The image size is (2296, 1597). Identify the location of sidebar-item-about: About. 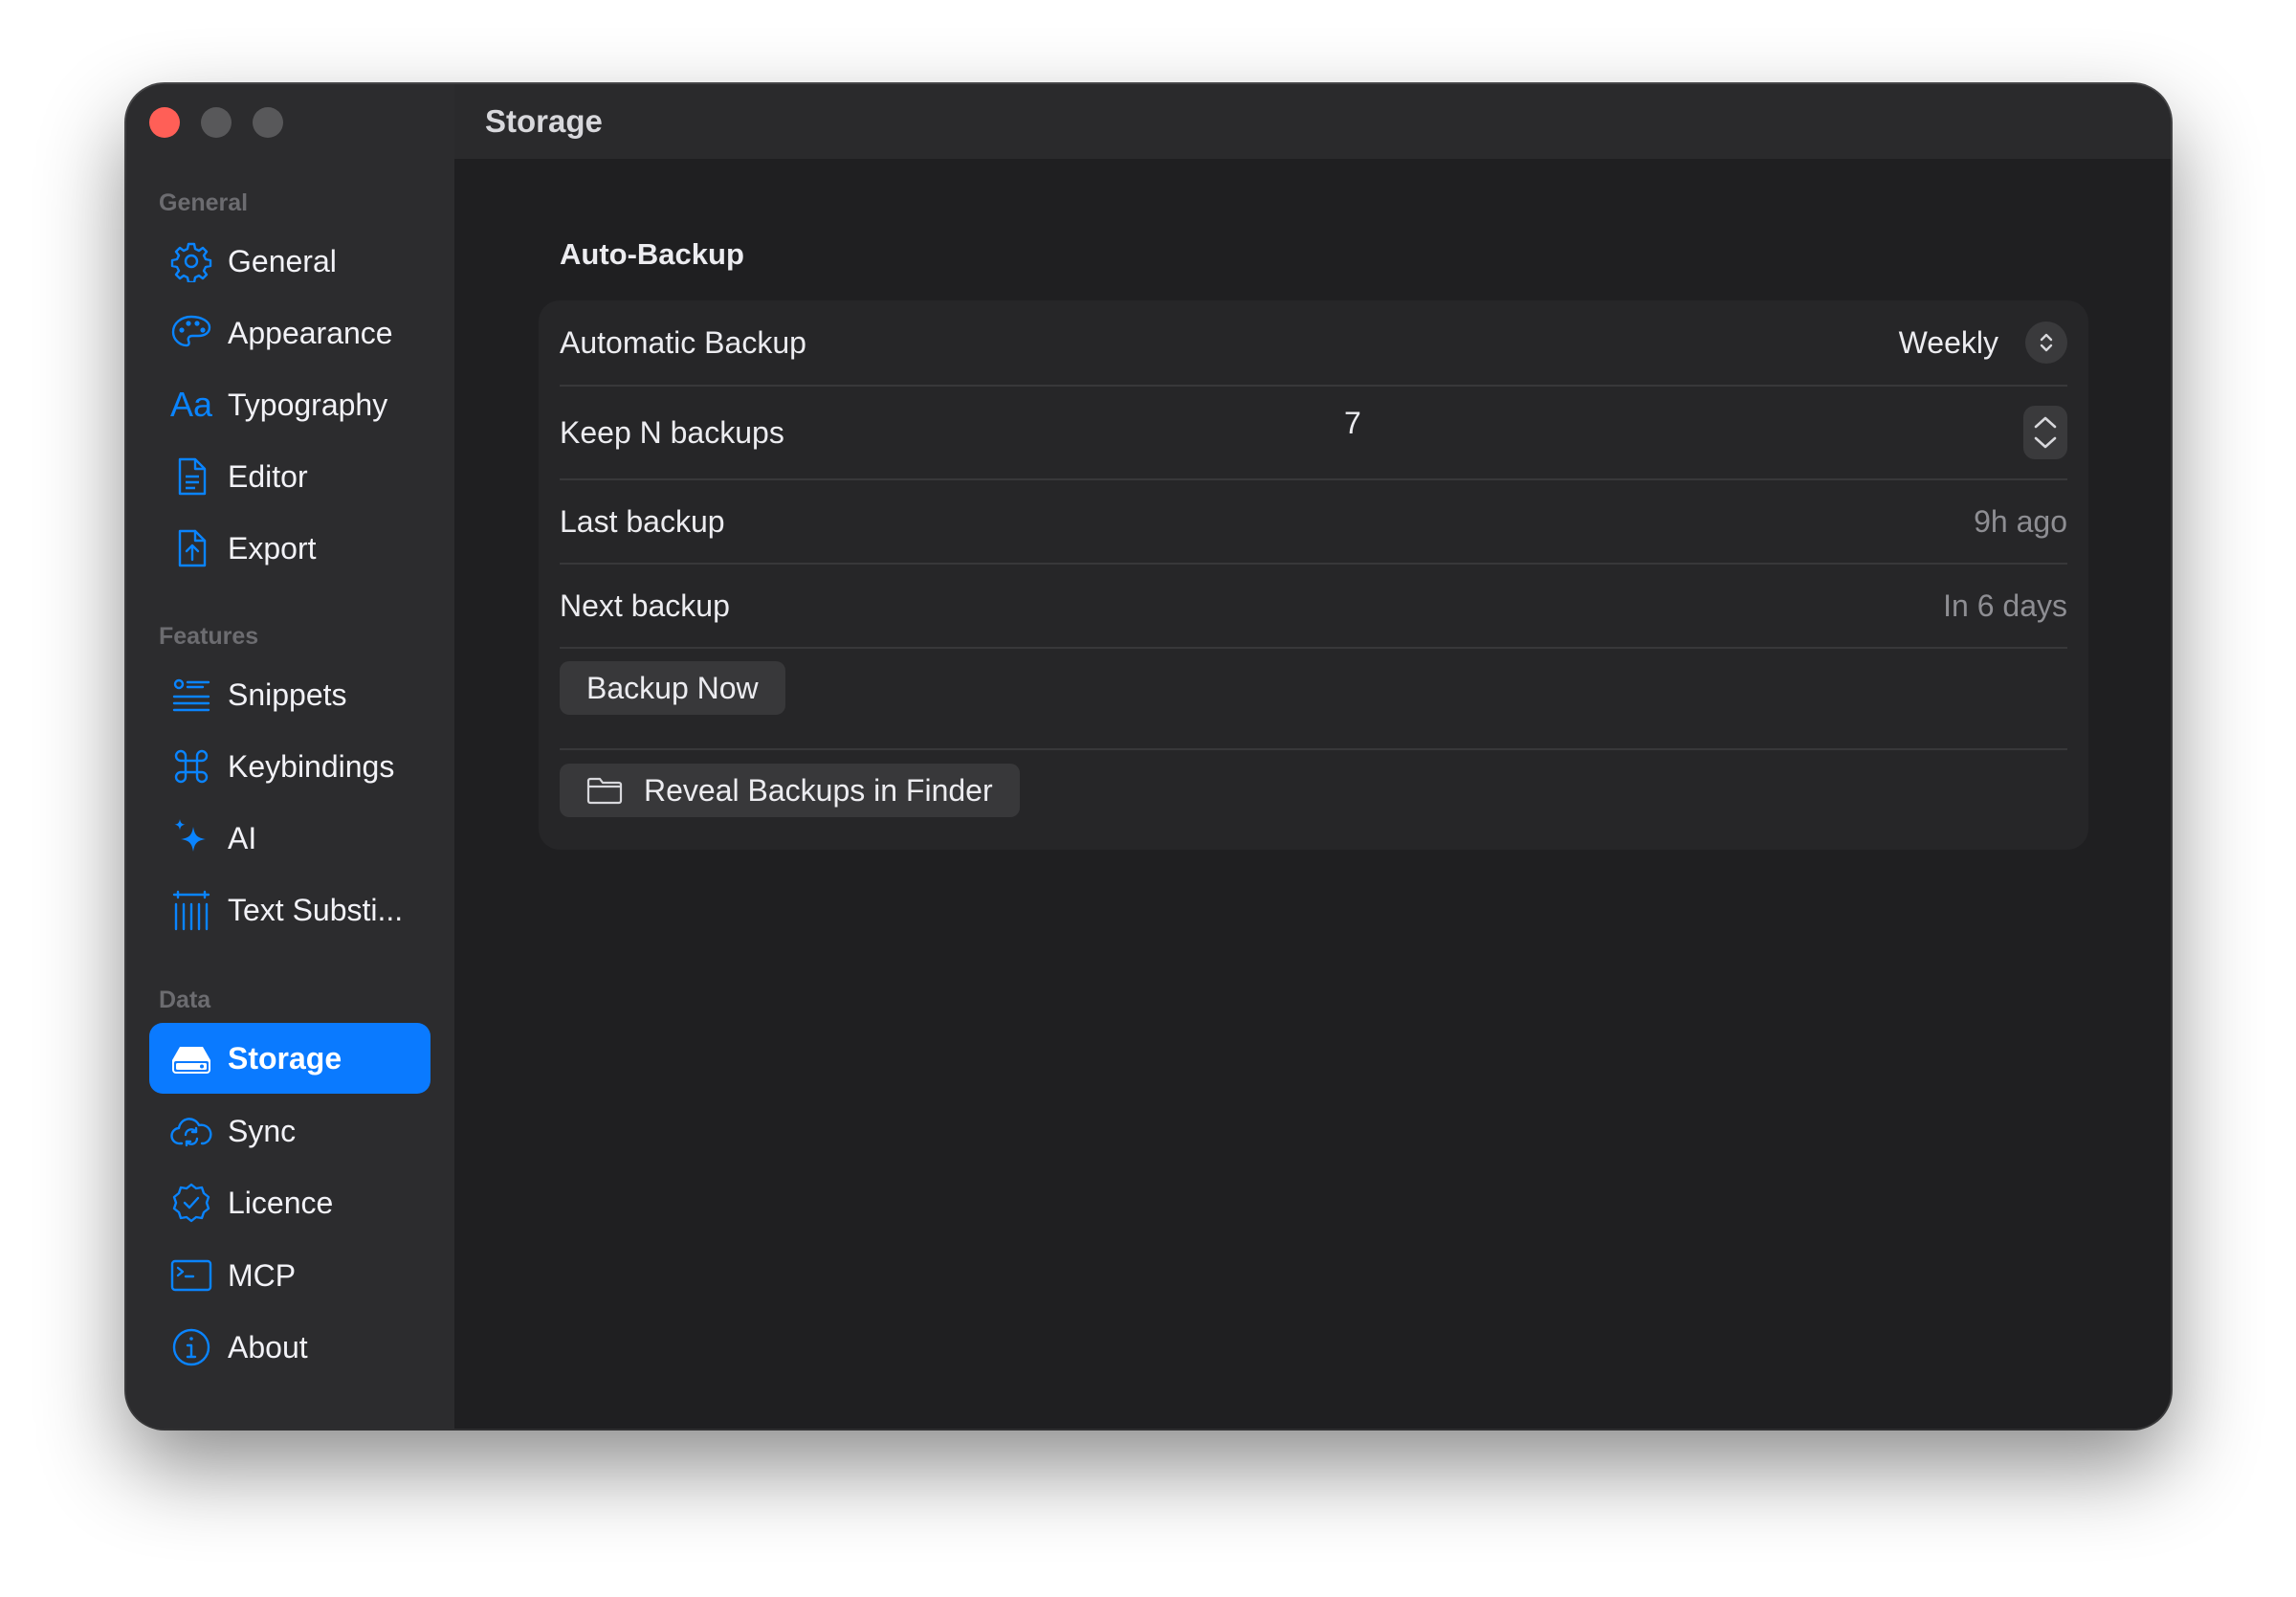
(289, 1348).